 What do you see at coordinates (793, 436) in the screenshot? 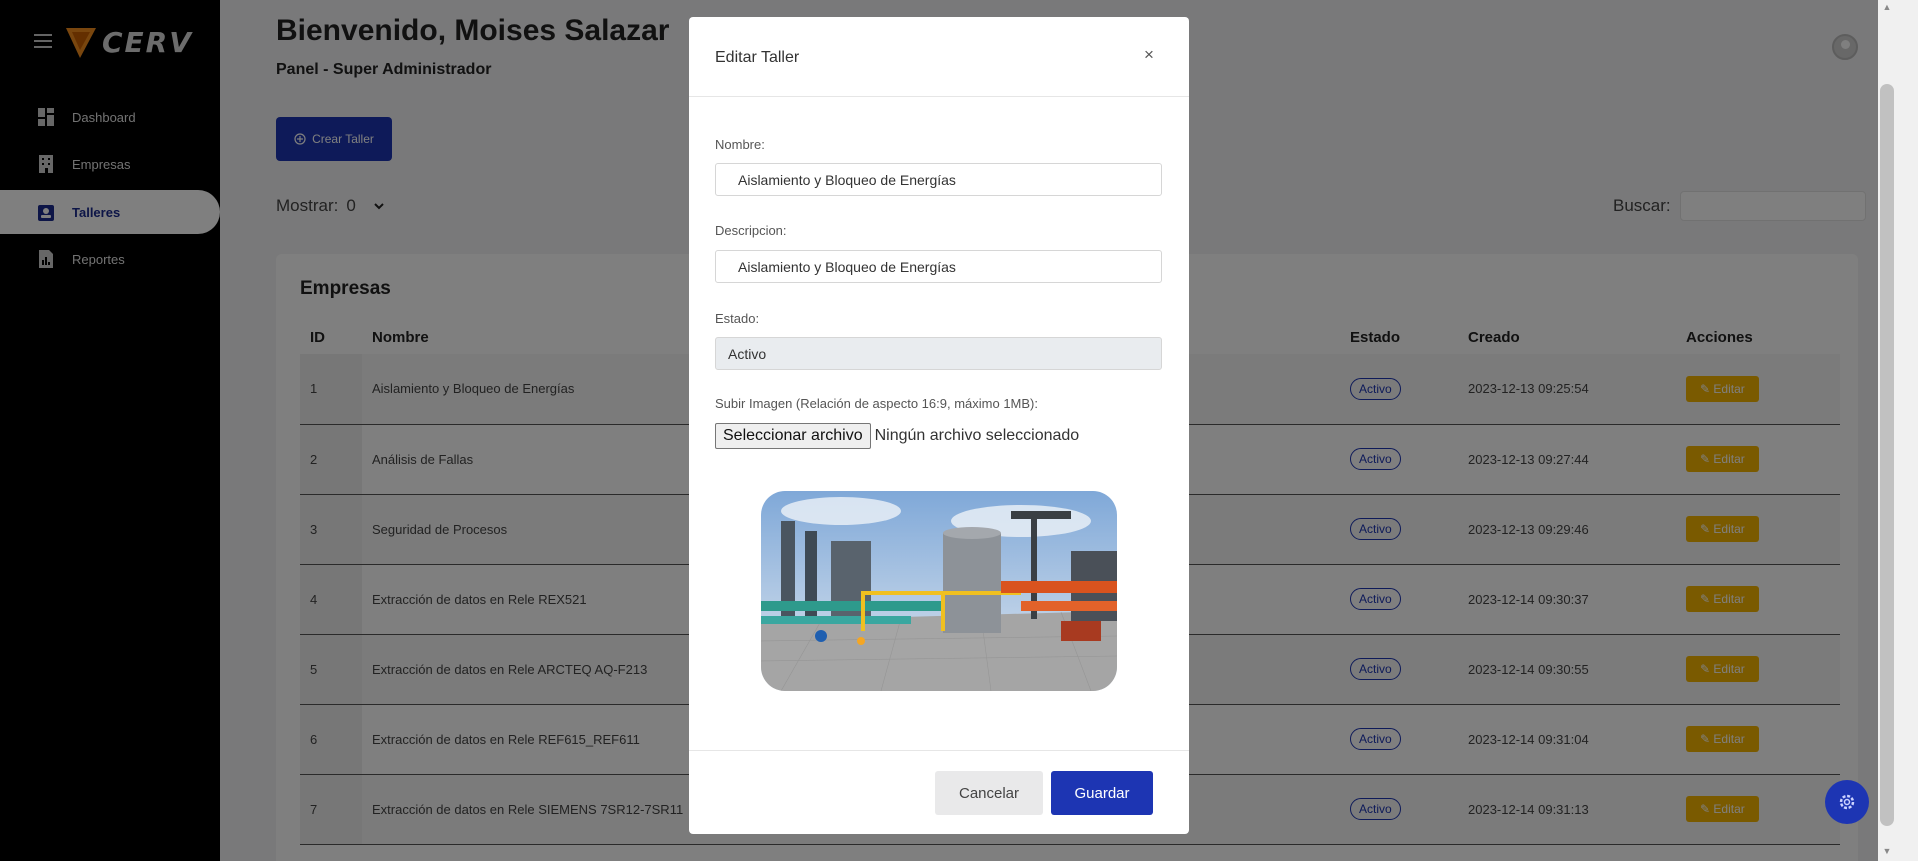
I see `choose-file-button: Seleccionar archivo` at bounding box center [793, 436].